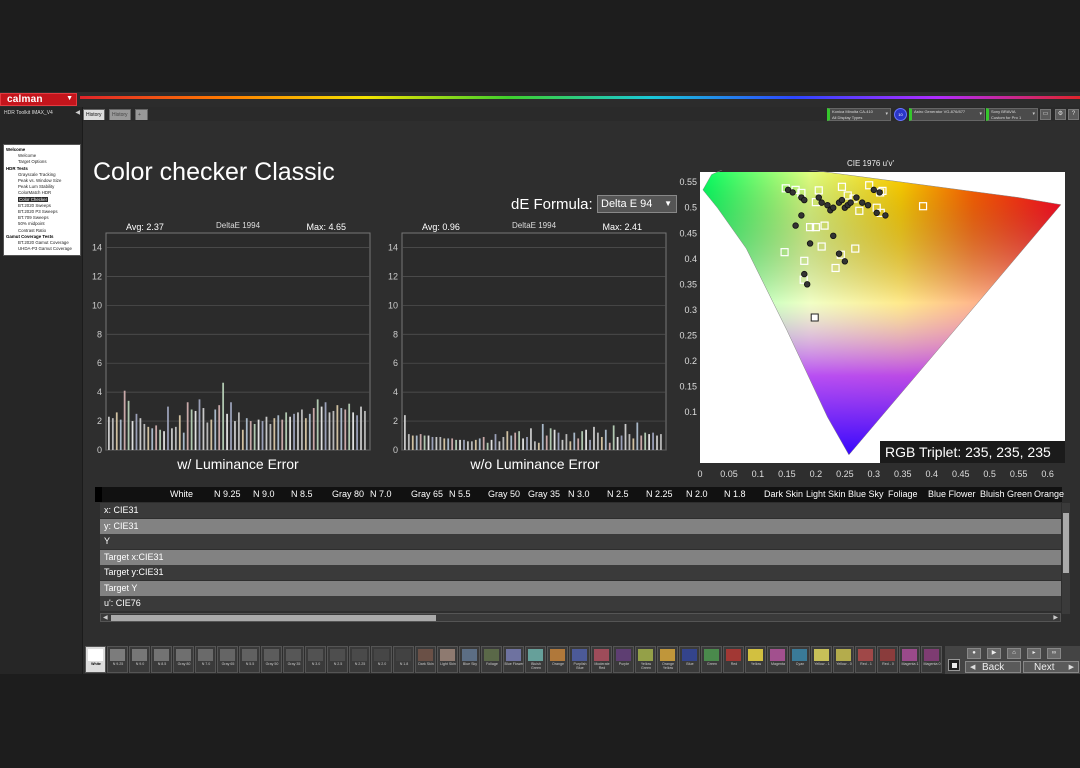  Describe the element at coordinates (181, 494) in the screenshot. I see `column-header-item: White` at that location.